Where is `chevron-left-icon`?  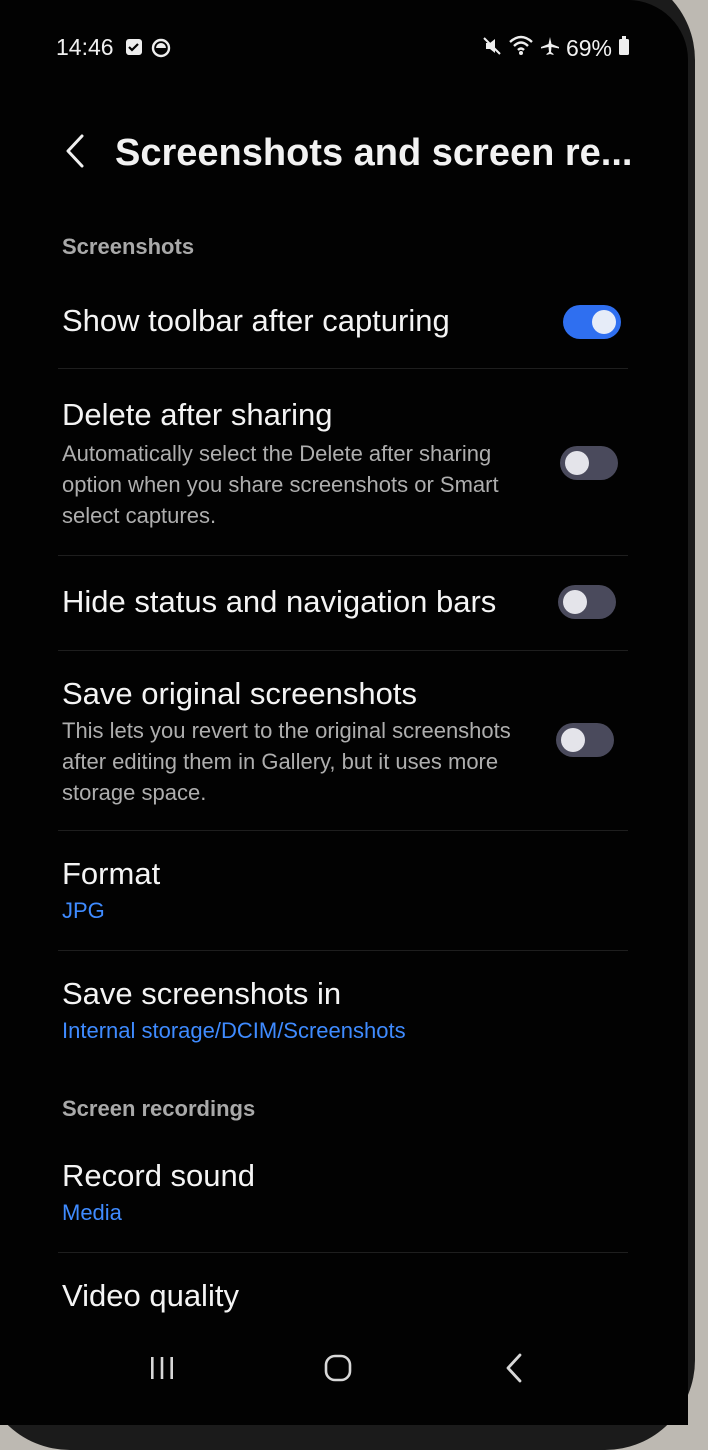
chevron-left-icon is located at coordinates (75, 153).